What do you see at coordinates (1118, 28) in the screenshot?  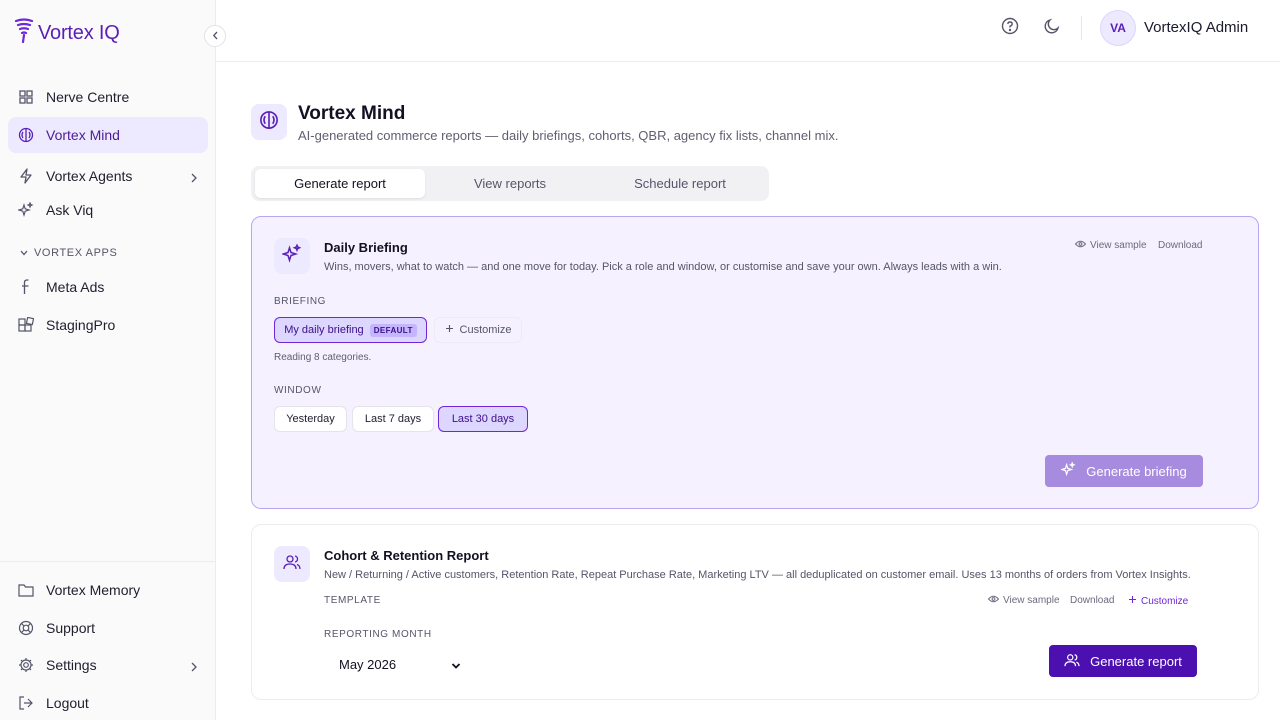 I see `avatar: VA` at bounding box center [1118, 28].